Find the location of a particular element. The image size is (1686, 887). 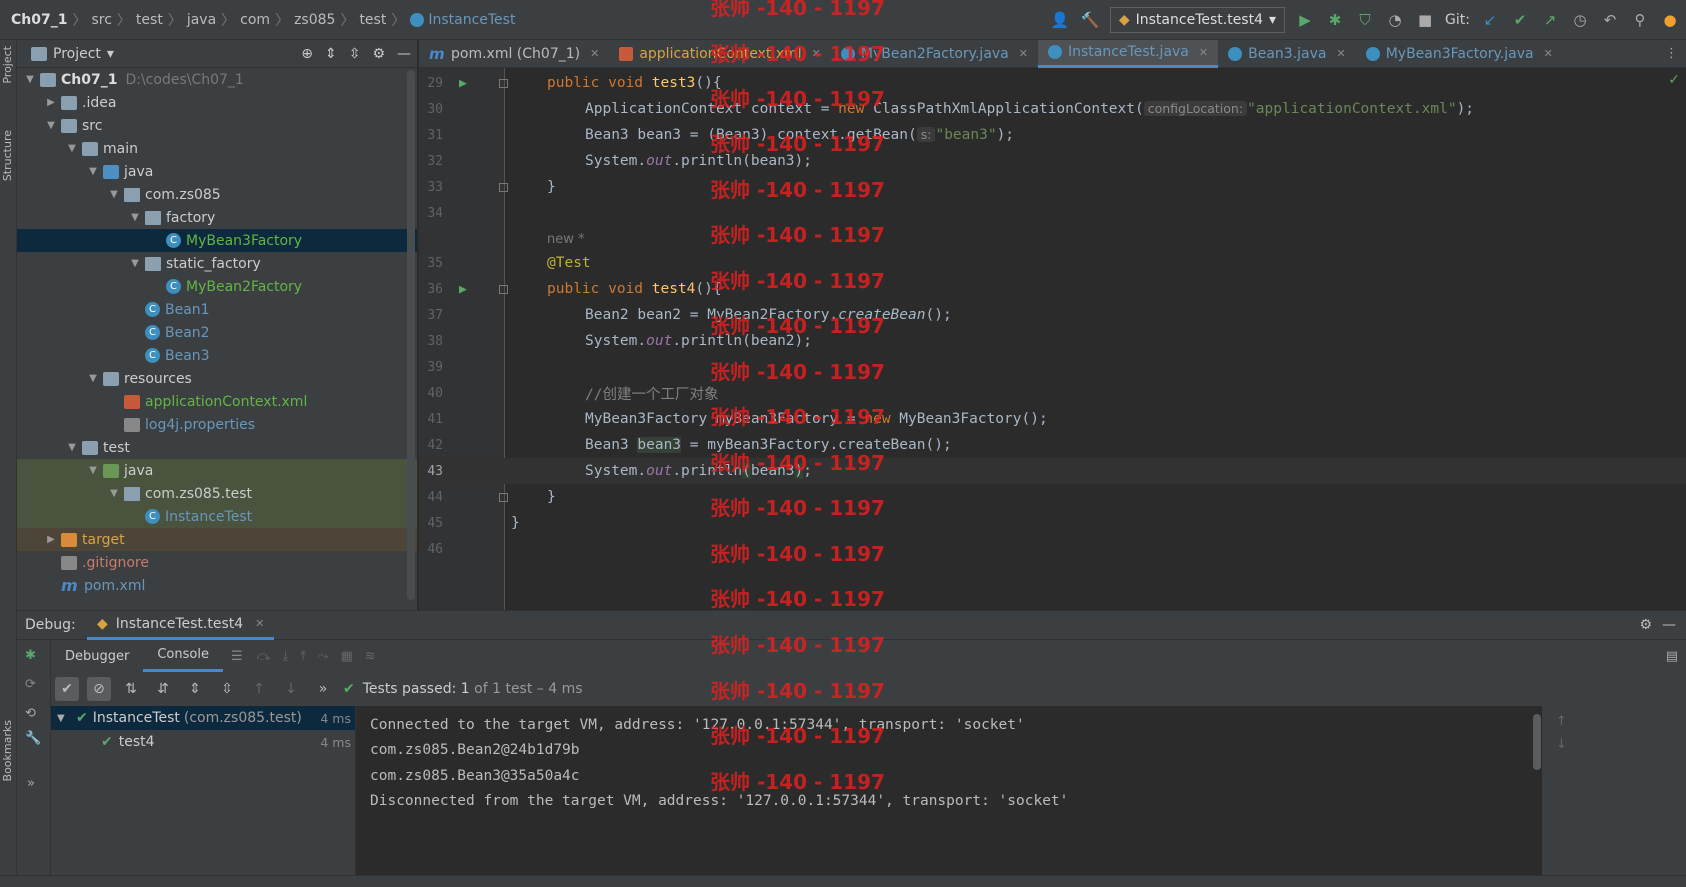

build-hammer-icon: 🔨 is located at coordinates (1090, 20).